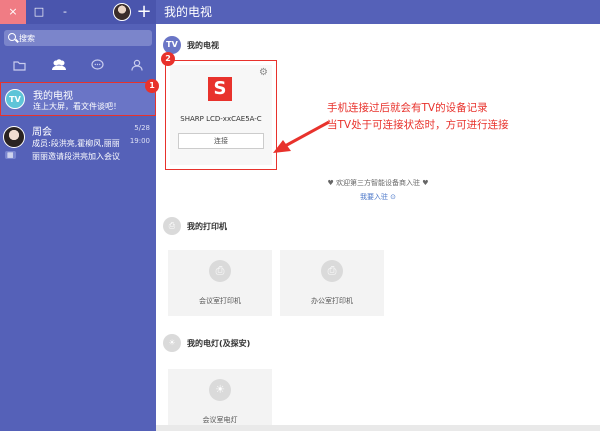 The image size is (600, 431). Describe the element at coordinates (407, 108) in the screenshot. I see `annotation-line-1: 手机连接过后就会有TV的设备记录` at that location.